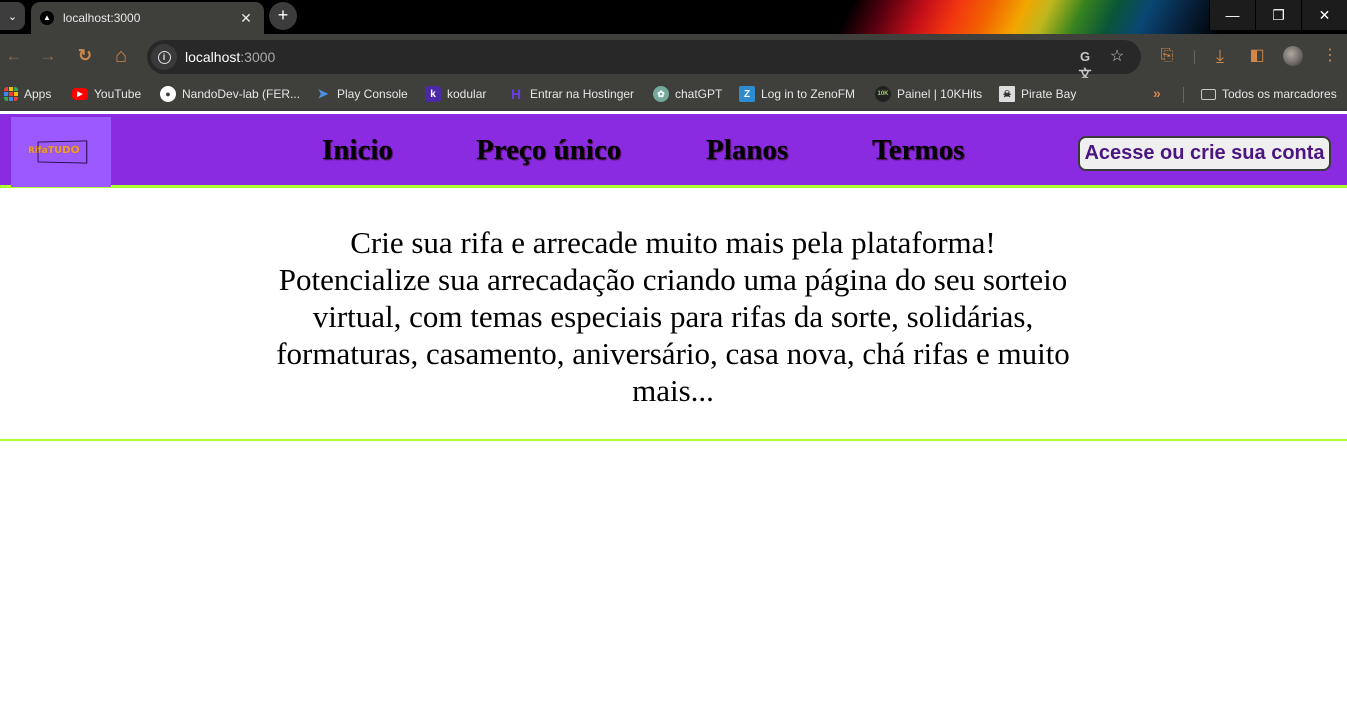 The height and width of the screenshot is (721, 1347). I want to click on menu-kebab-icon: ⋮, so click(1330, 56).